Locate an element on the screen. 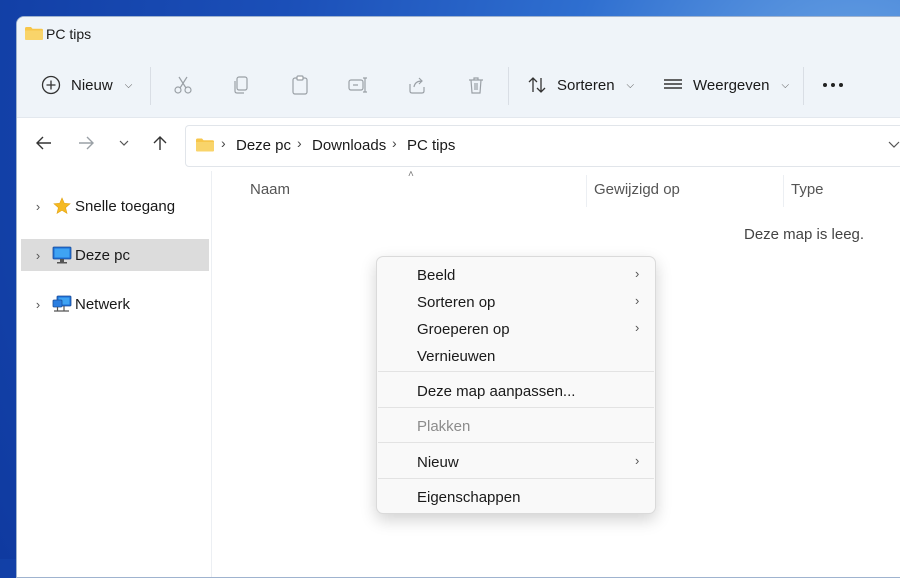  arrow-up-icon is located at coordinates (160, 143).